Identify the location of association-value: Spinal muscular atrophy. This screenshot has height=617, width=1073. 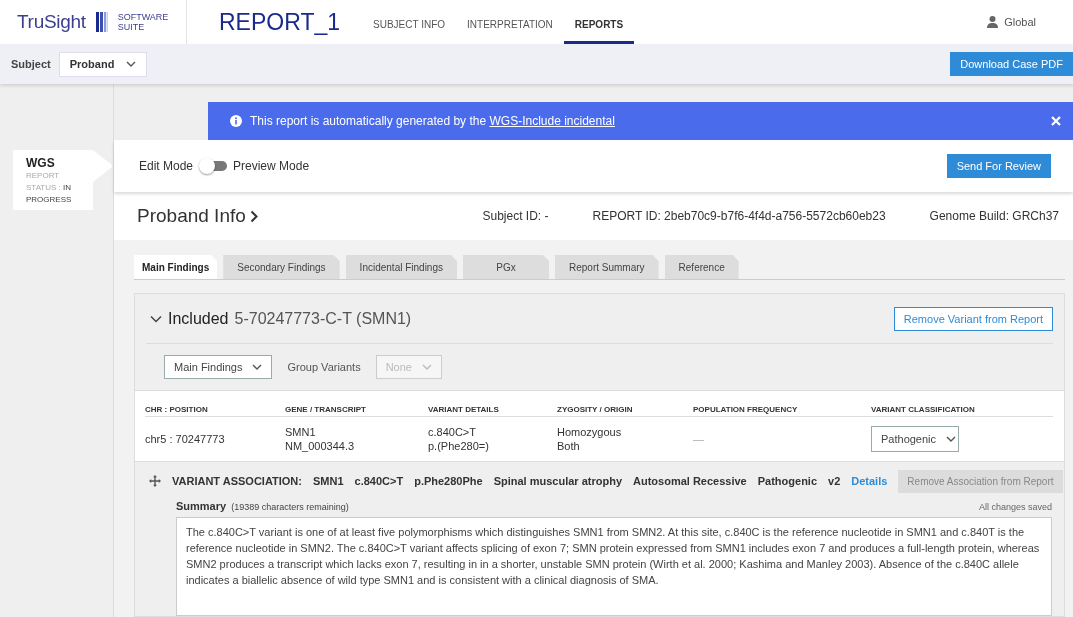
(557, 481).